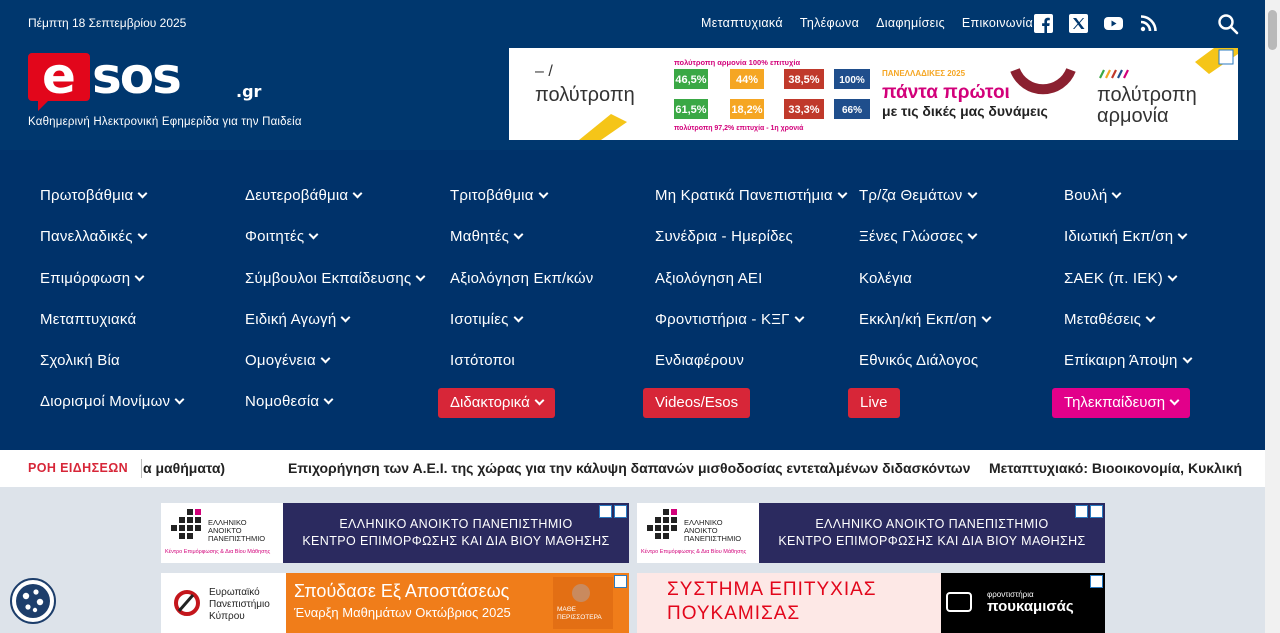 This screenshot has height=633, width=1280. I want to click on menu-item-videos: Videos/Esos, so click(697, 403).